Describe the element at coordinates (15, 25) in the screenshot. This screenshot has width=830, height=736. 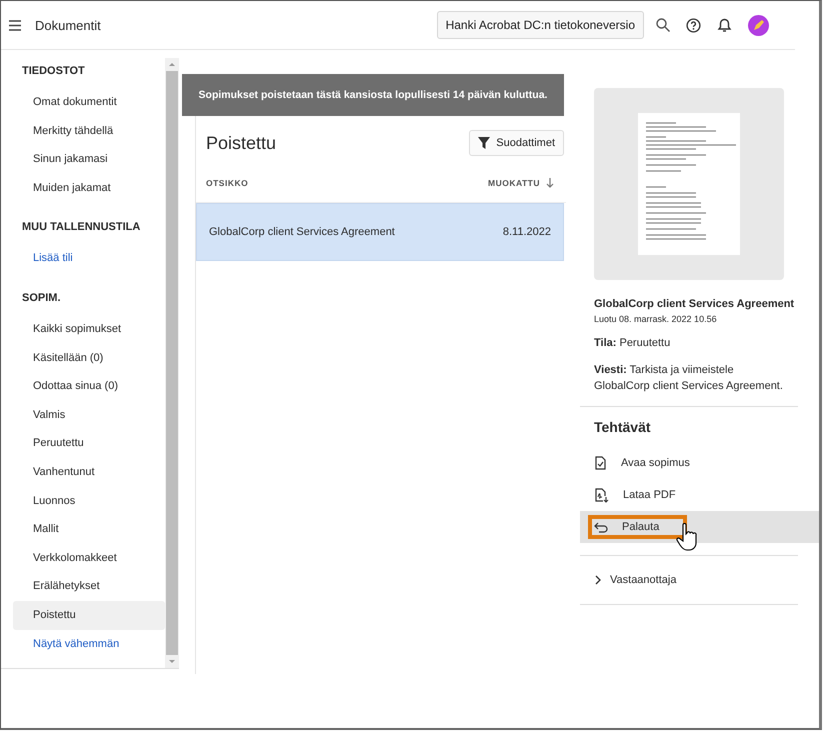
I see `menu-icon` at that location.